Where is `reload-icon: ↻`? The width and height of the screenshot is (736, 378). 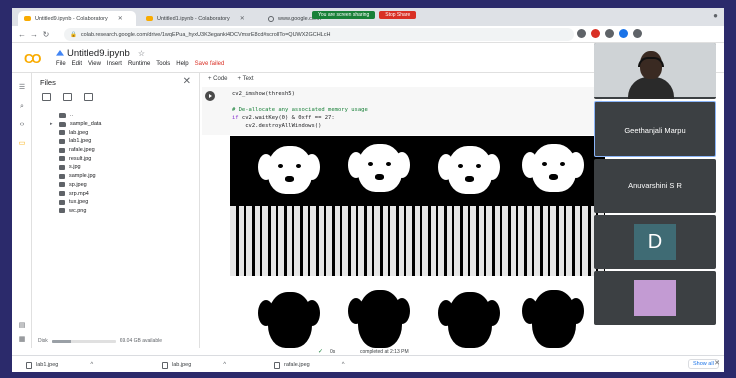 reload-icon: ↻ is located at coordinates (46, 34).